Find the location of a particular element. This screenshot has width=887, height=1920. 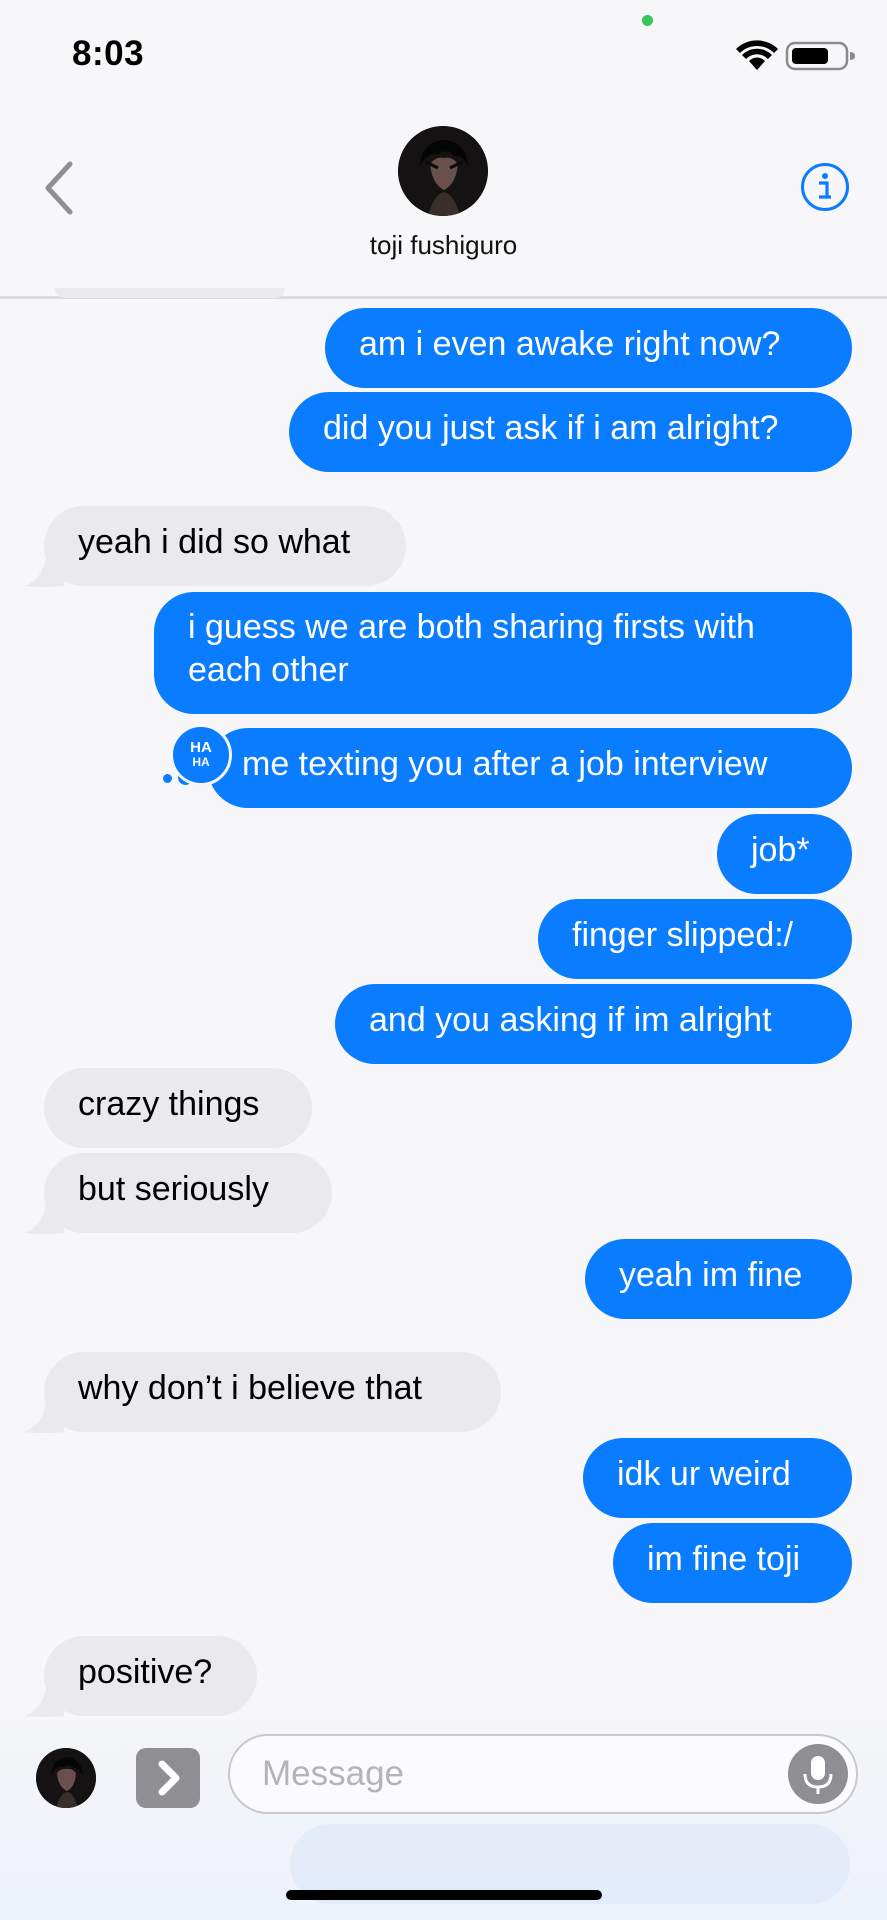

sent-message-bubble: job* is located at coordinates (784, 854).